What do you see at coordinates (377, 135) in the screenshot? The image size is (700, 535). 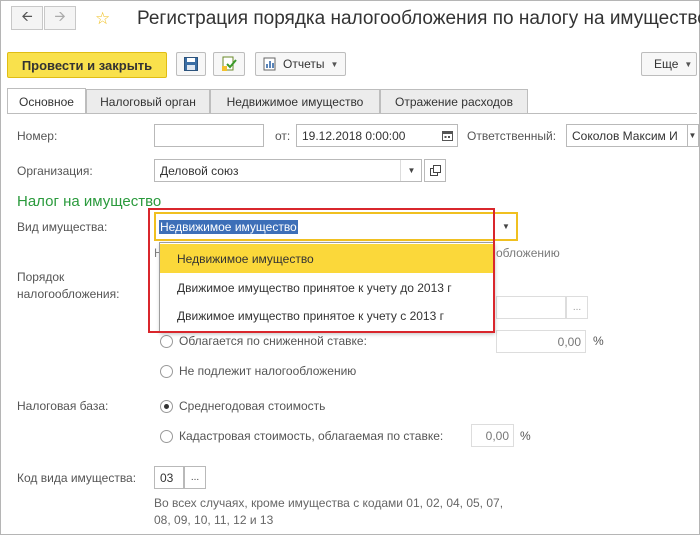 I see `date-input: 19.12.2018 0:00:00` at bounding box center [377, 135].